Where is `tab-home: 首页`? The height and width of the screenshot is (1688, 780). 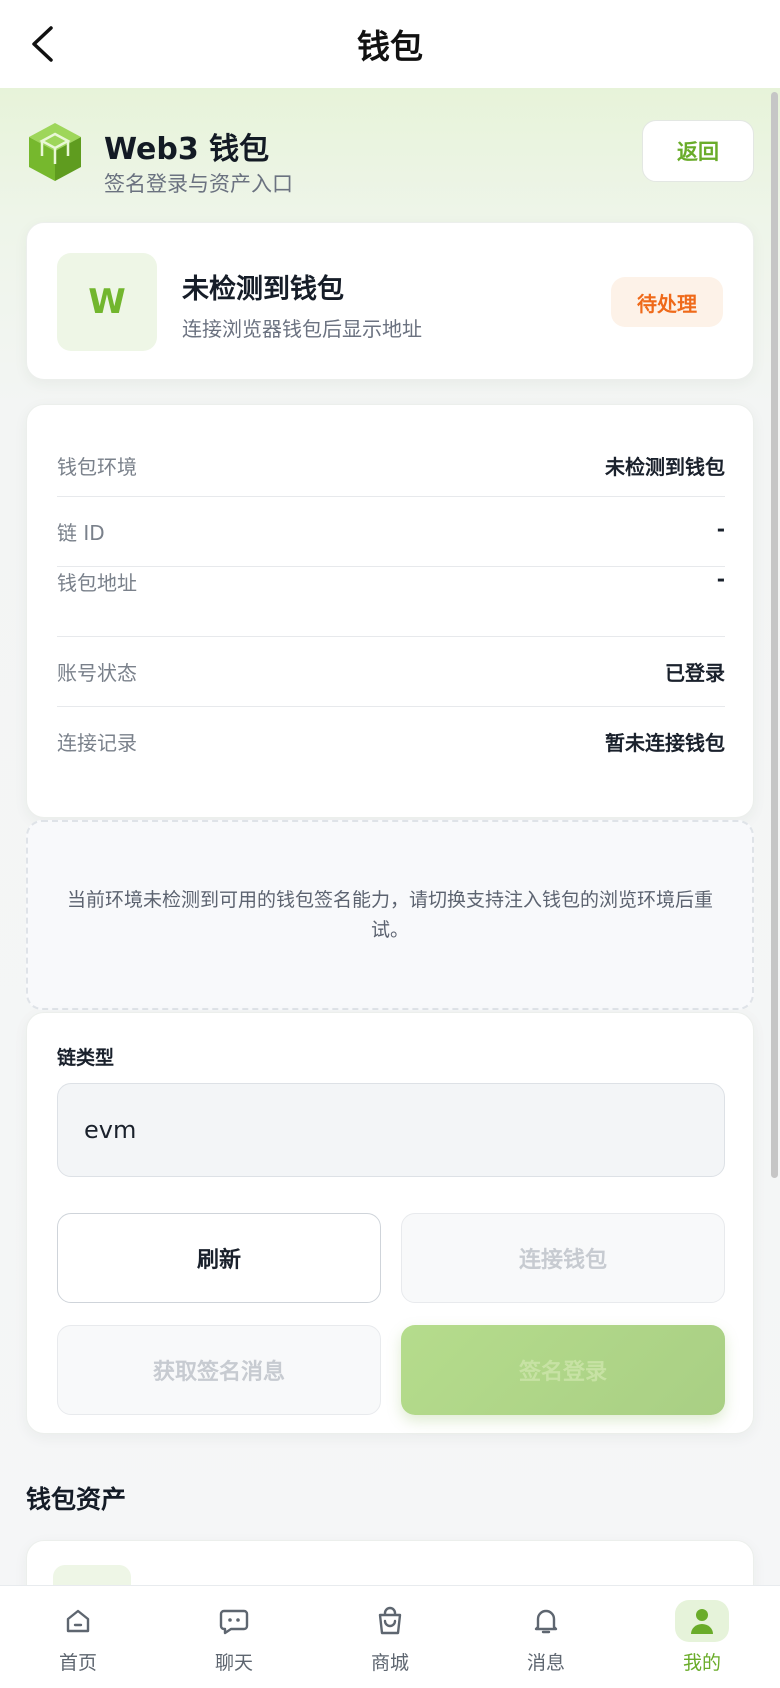
tab-home: 首页 is located at coordinates (78, 1637).